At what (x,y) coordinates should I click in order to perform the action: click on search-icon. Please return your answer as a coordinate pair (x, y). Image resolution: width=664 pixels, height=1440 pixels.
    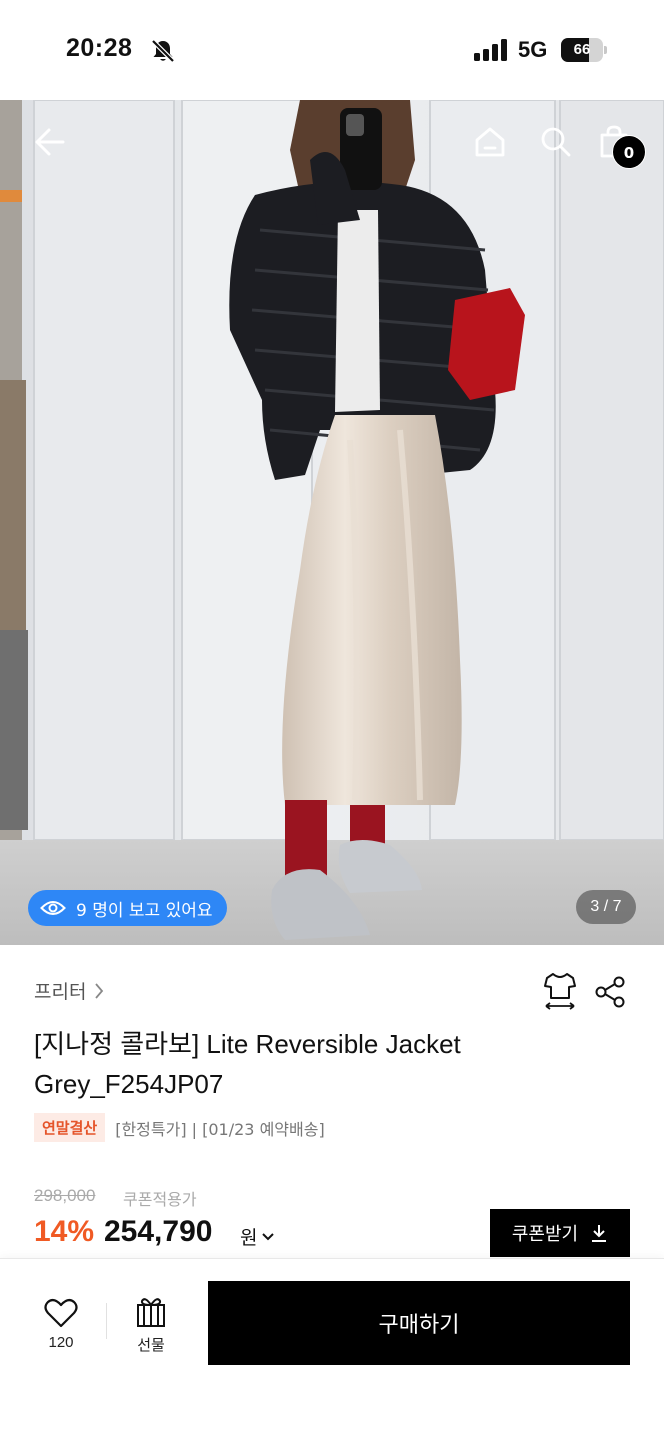
    Looking at the image, I should click on (556, 142).